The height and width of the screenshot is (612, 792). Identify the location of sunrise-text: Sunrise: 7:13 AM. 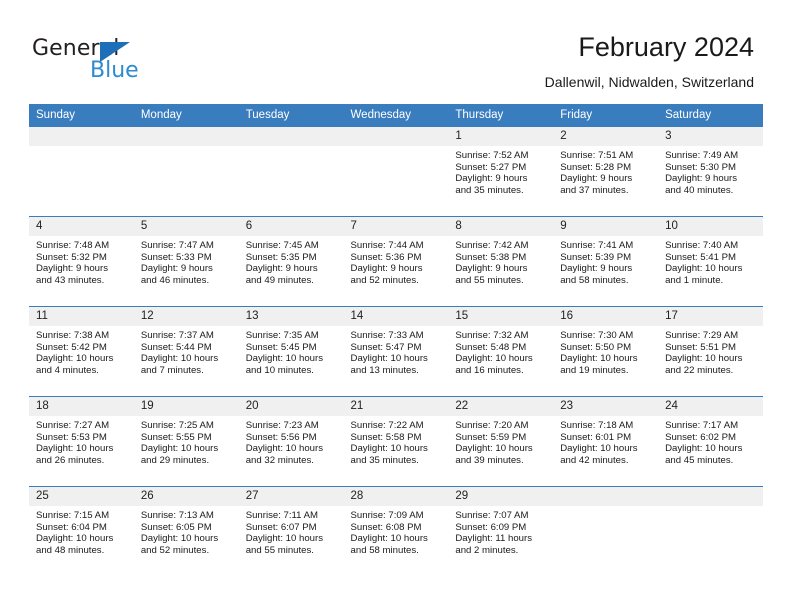
(177, 515).